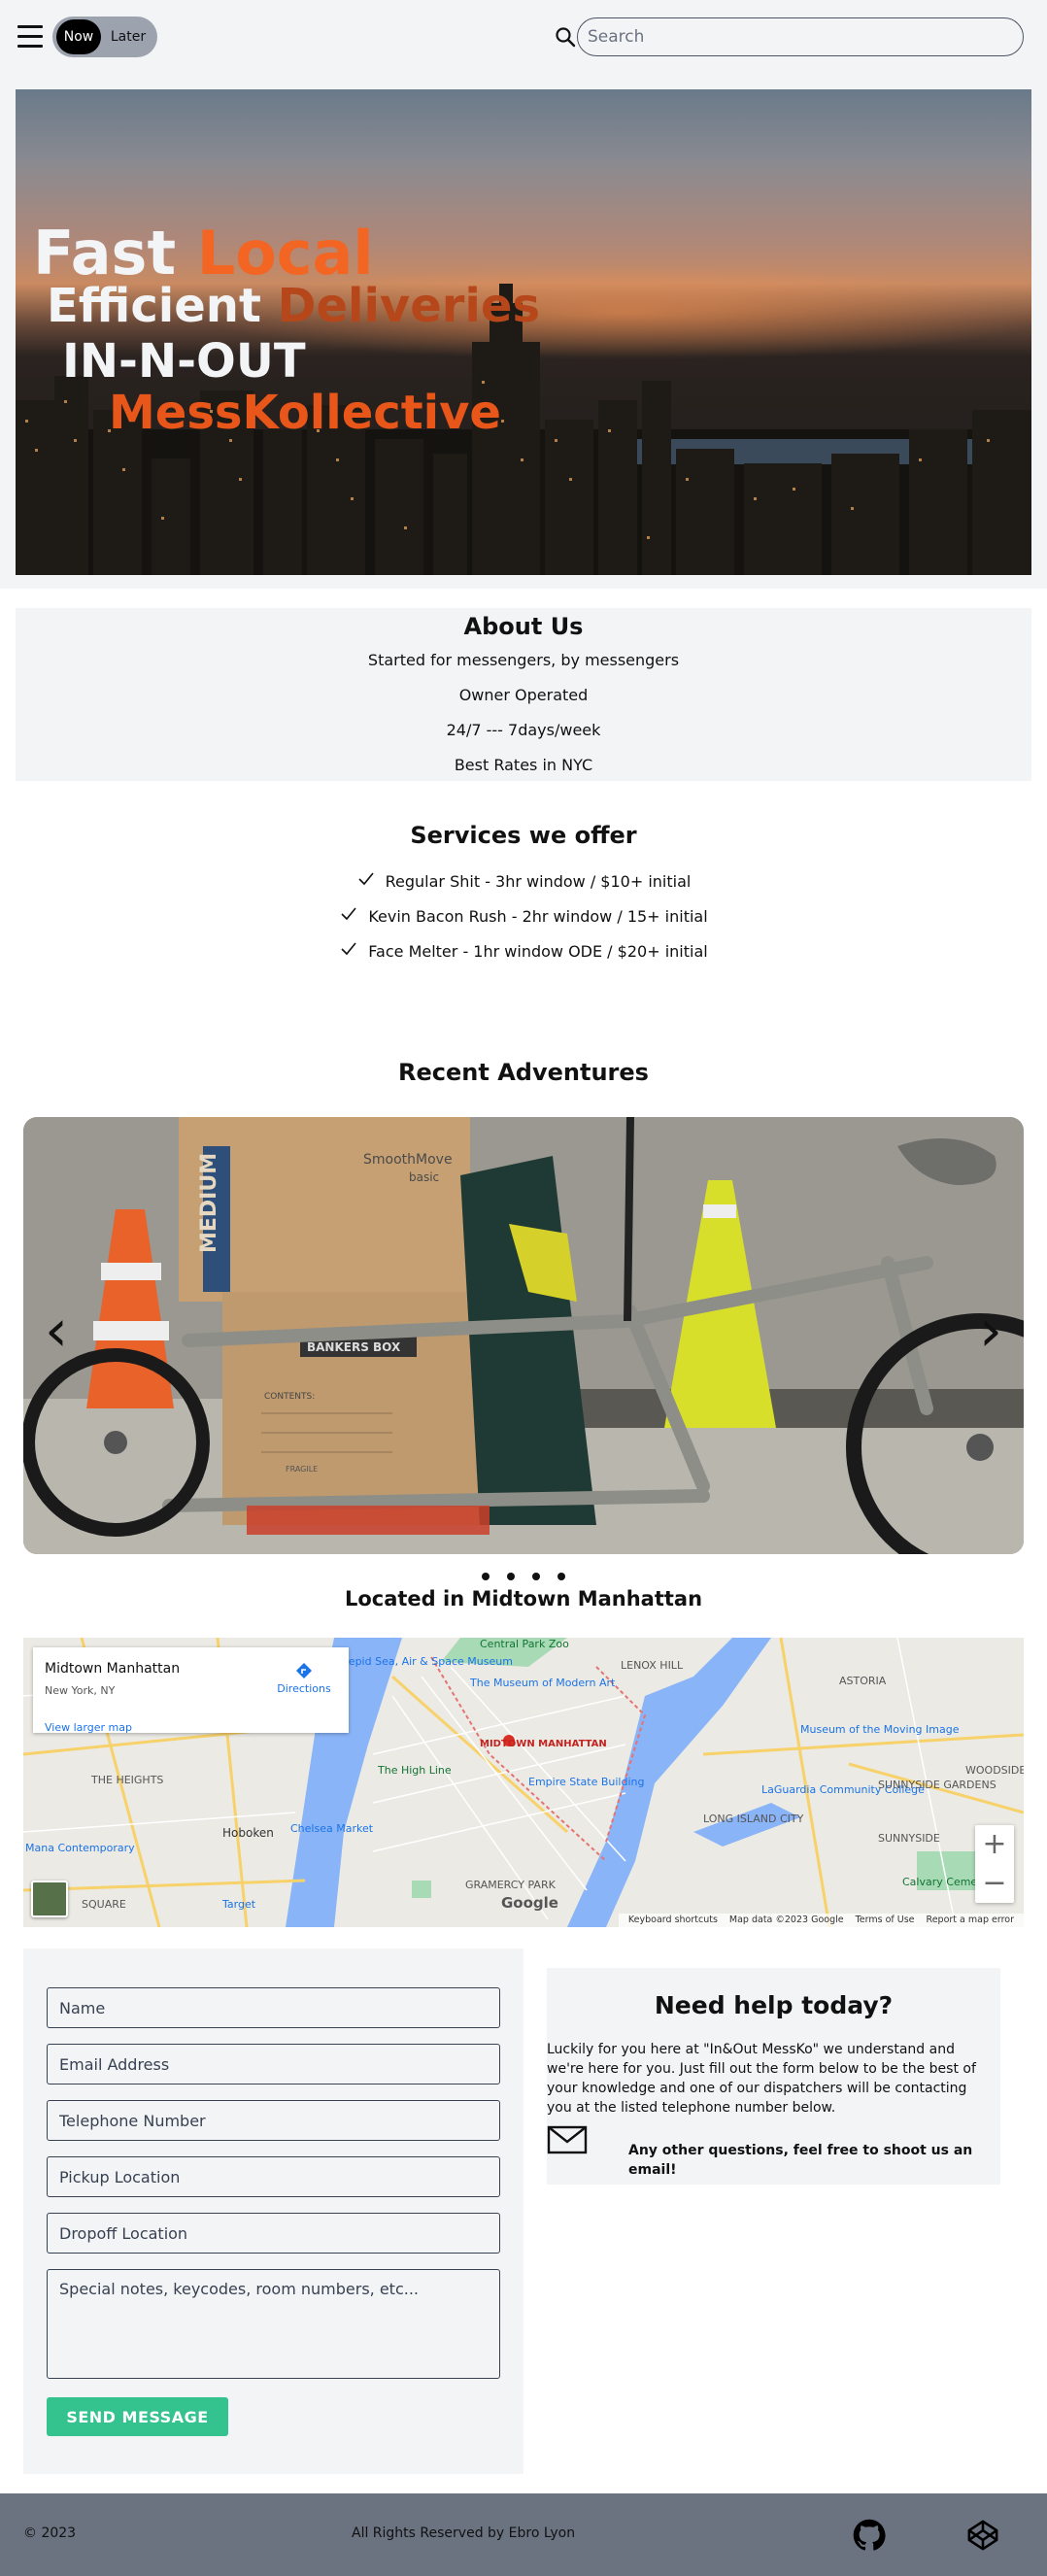  I want to click on toggle-later: Later, so click(128, 36).